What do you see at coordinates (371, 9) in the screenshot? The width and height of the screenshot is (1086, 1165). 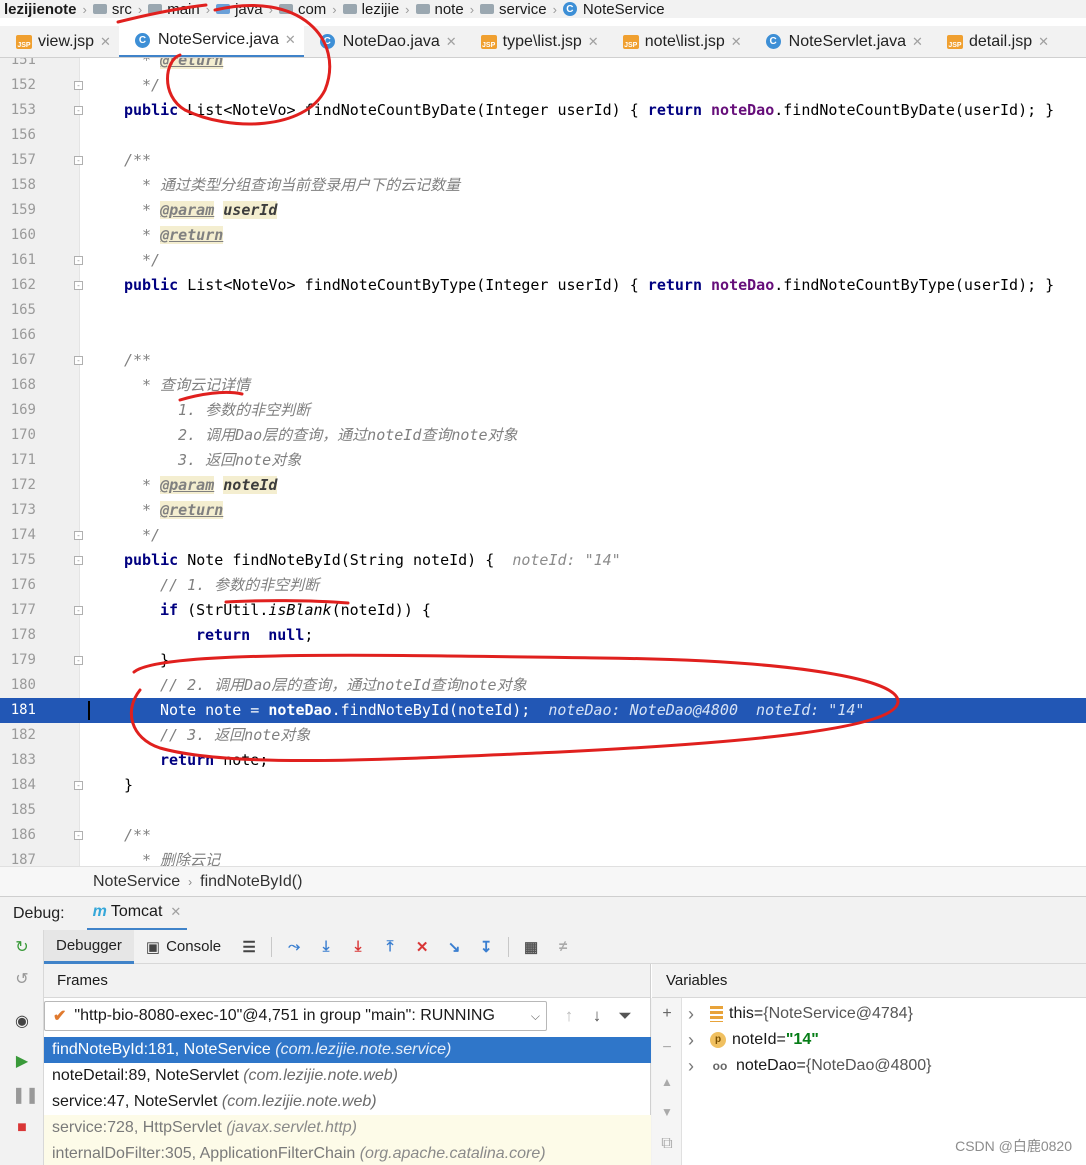 I see `breadcrumb-item: lezijie` at bounding box center [371, 9].